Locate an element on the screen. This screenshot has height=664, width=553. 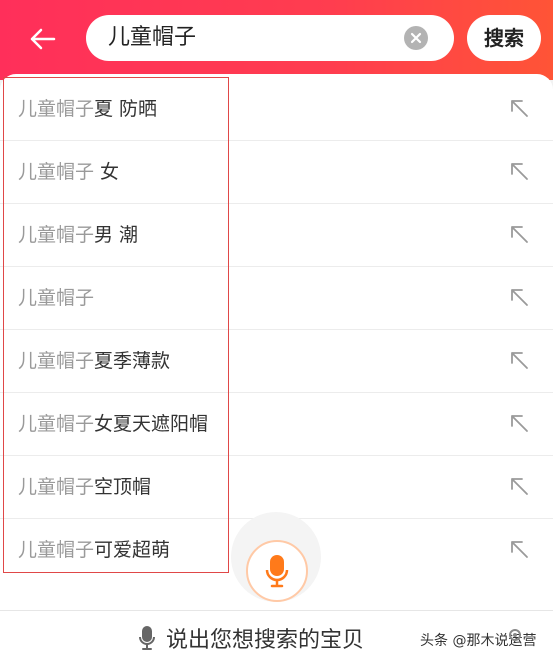
suggestion-suffix: 女 is located at coordinates (107, 172).